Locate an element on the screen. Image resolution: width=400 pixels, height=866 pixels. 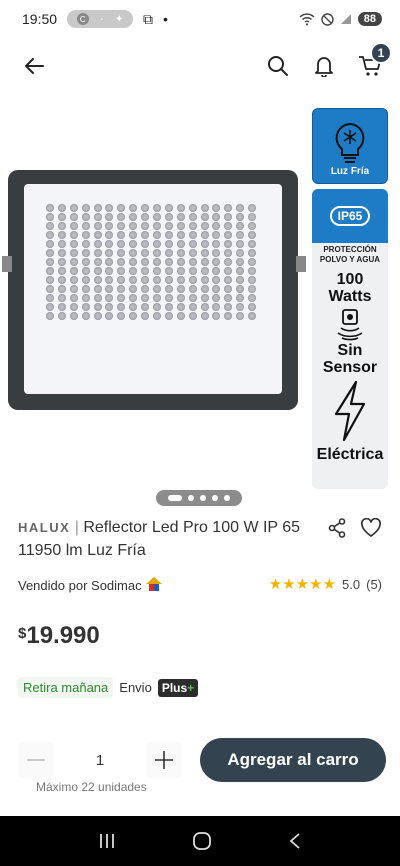
max-units-label: Máximo 22 unidades is located at coordinates (91, 787).